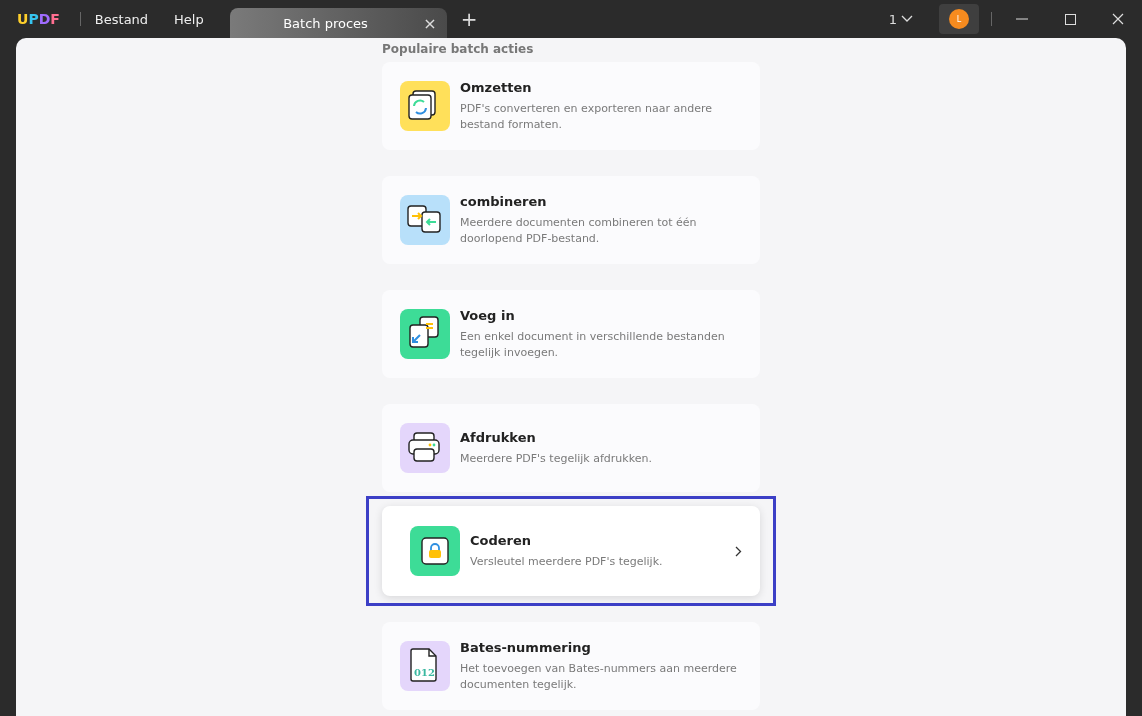  I want to click on action-title: Afdrukken, so click(498, 437).